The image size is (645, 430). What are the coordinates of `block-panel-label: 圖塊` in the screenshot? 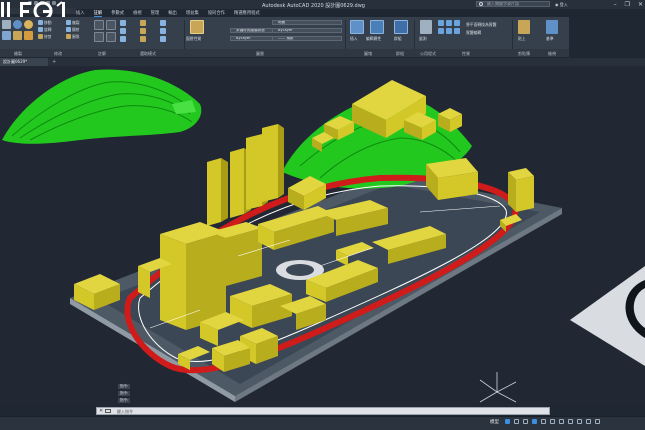 It's located at (368, 54).